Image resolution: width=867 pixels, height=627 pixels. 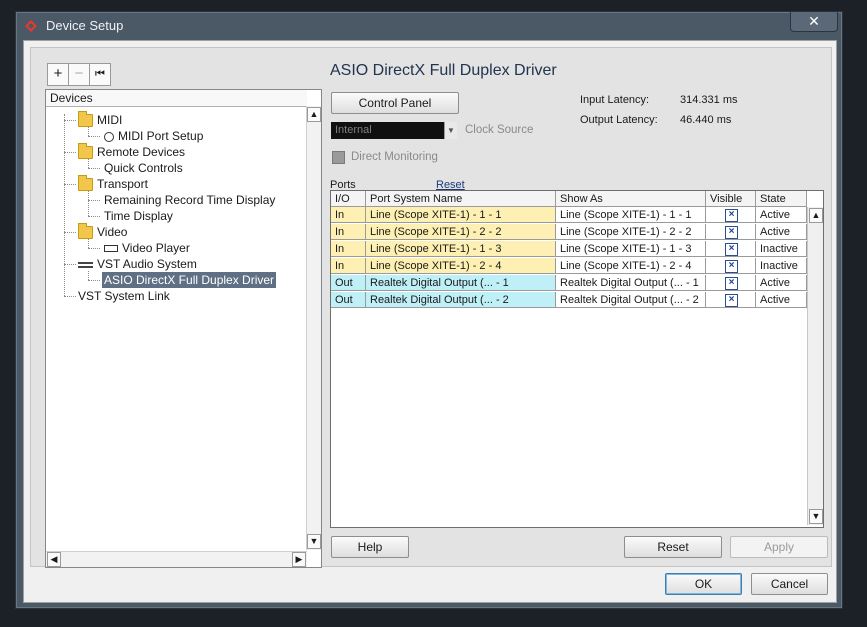 What do you see at coordinates (31, 26) in the screenshot?
I see `cubase-logo-icon` at bounding box center [31, 26].